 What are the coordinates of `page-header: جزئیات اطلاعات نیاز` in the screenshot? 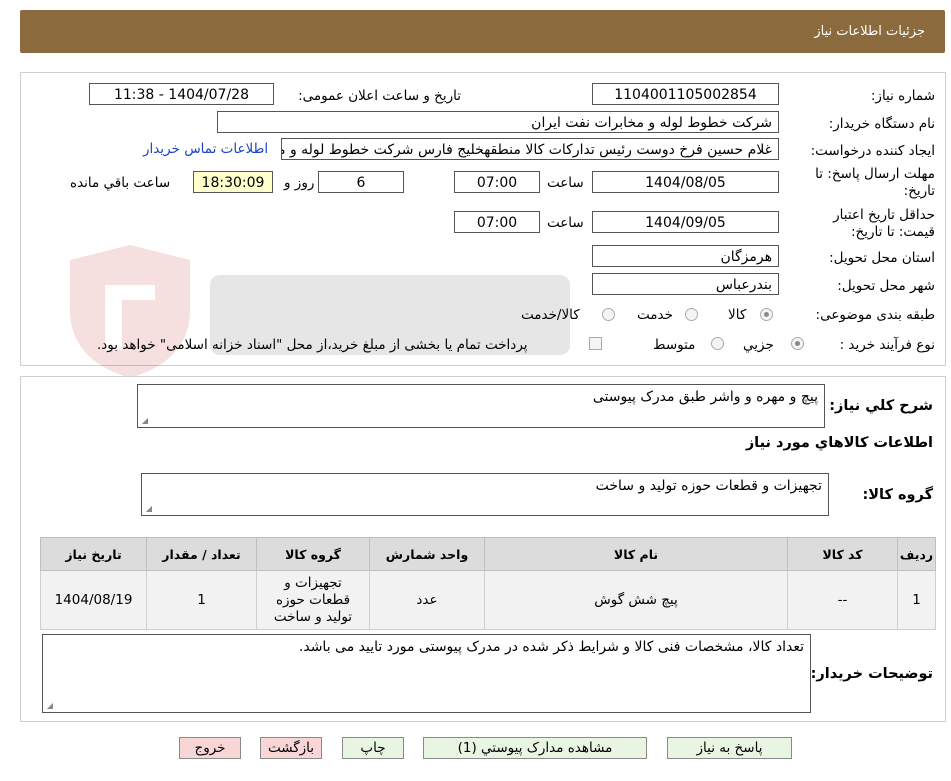 It's located at (482, 31).